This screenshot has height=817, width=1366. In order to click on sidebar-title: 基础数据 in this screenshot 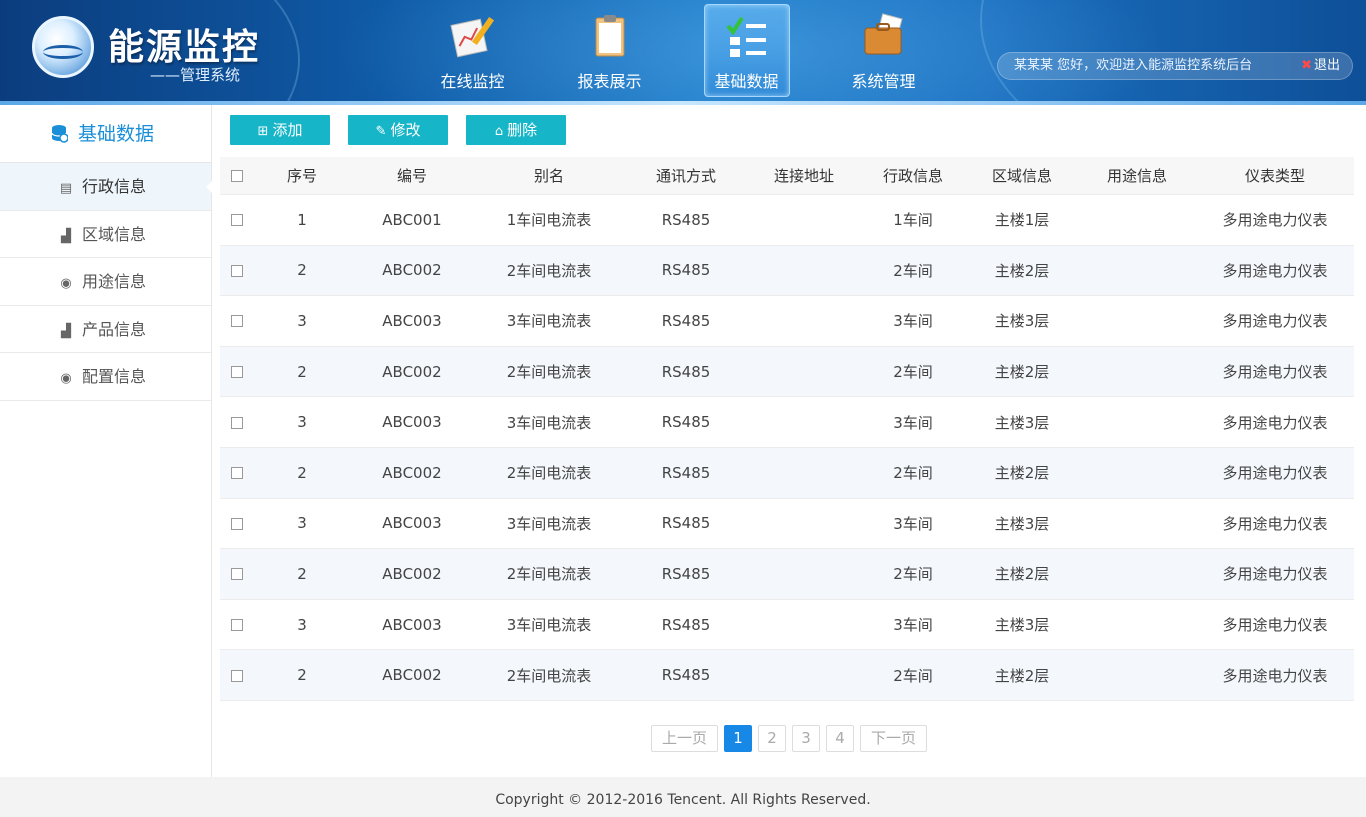, I will do `click(105, 134)`.